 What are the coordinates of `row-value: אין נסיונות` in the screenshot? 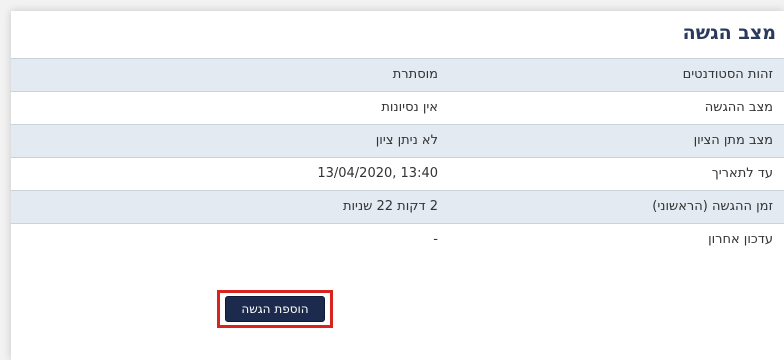 It's located at (409, 107).